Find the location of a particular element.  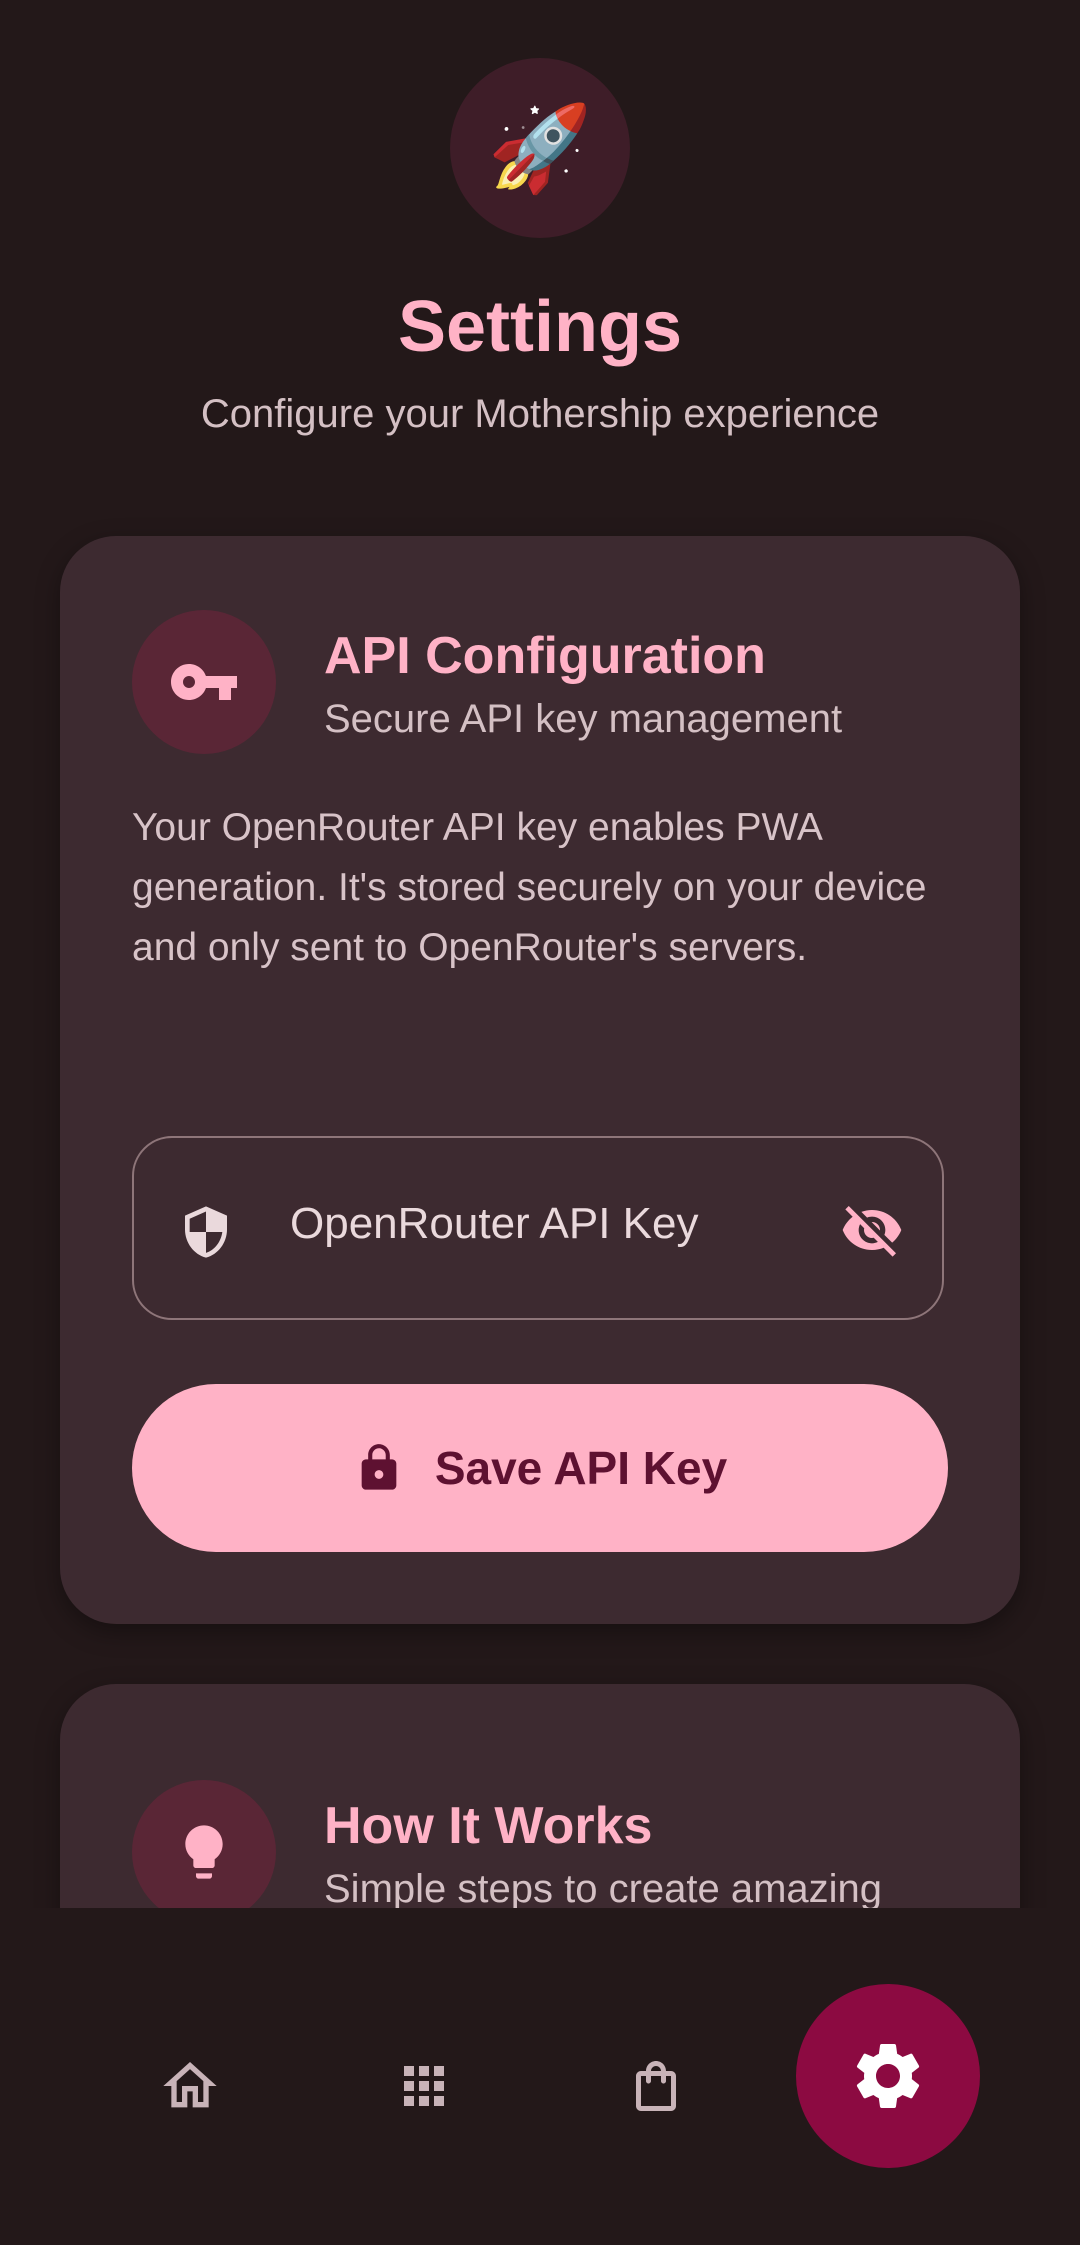

nav-settings is located at coordinates (888, 2076).